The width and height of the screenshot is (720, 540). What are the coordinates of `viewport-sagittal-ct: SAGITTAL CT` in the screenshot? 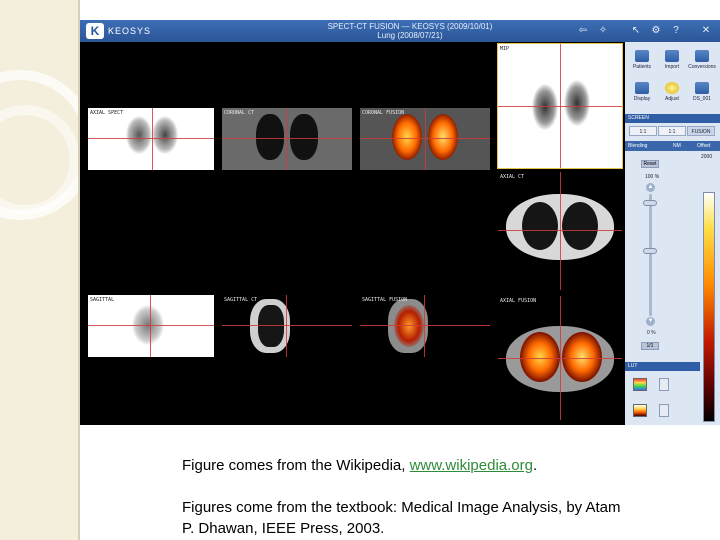 It's located at (287, 326).